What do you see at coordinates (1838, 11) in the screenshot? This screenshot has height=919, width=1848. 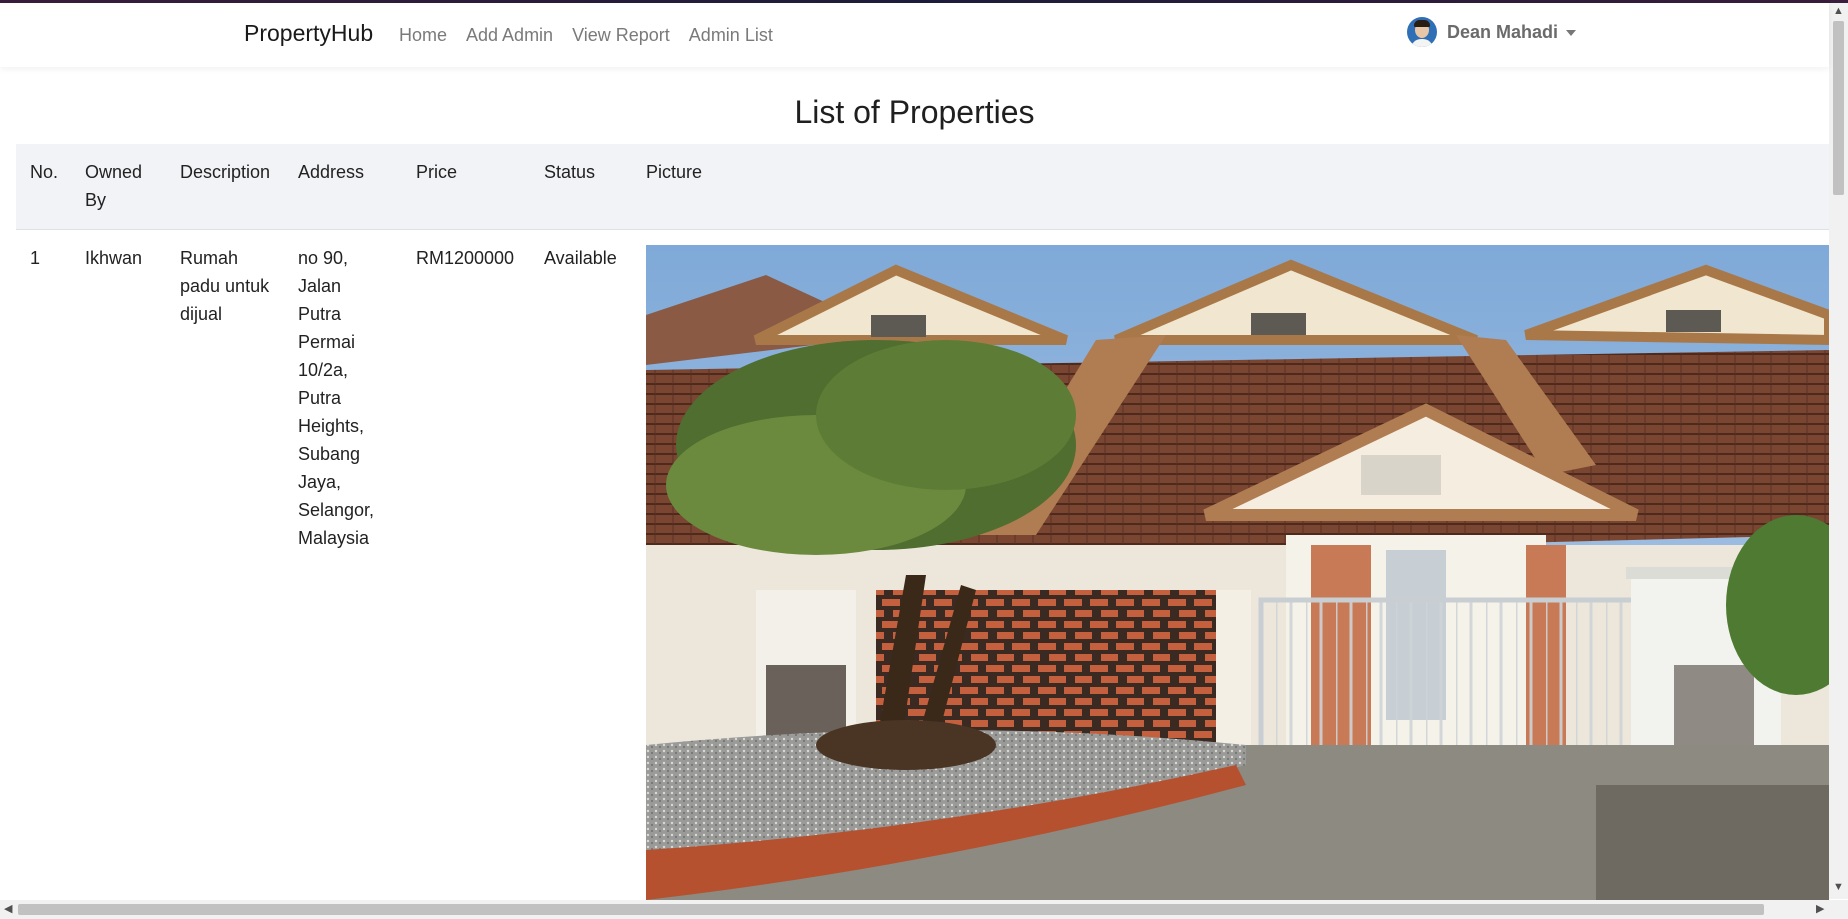 I see `scroll-up-icon: ▲` at bounding box center [1838, 11].